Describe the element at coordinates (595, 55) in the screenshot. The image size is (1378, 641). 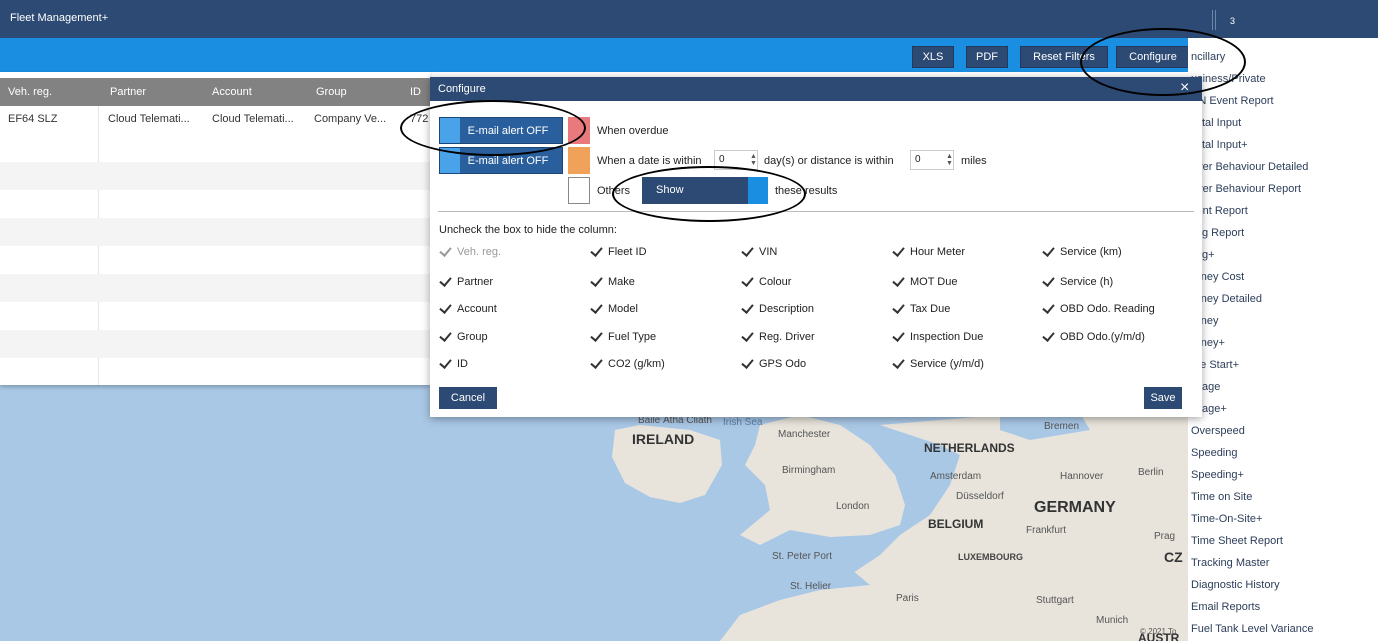
I see `toolbar: XLS PDF Reset Filters Configure` at that location.